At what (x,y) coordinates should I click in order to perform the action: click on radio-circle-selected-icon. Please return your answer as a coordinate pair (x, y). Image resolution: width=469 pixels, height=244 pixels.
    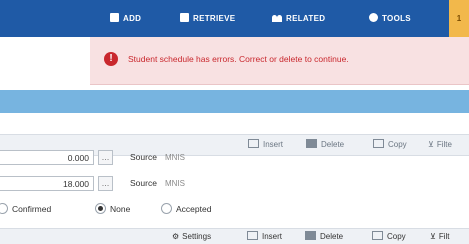
    Looking at the image, I should click on (100, 208).